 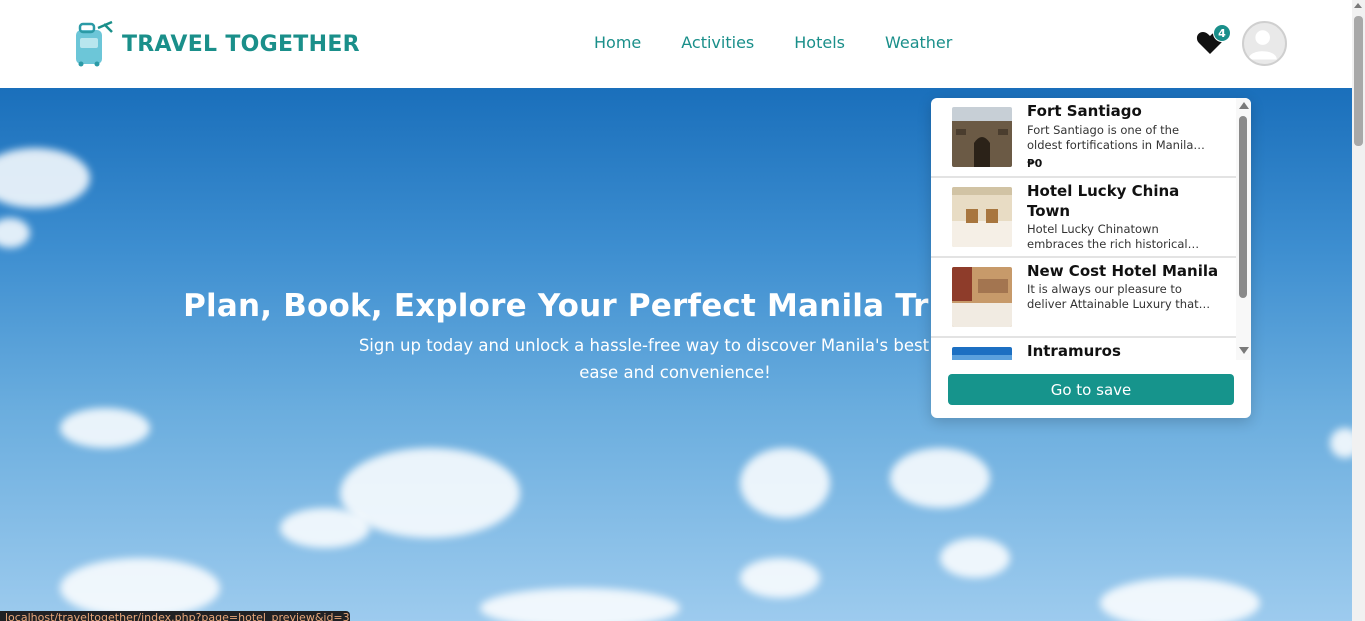 What do you see at coordinates (1074, 351) in the screenshot?
I see `item-title: Intramuros` at bounding box center [1074, 351].